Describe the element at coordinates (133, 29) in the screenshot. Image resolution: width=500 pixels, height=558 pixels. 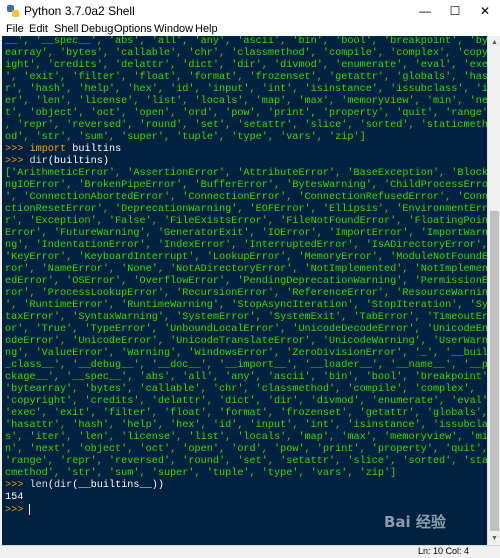
I see `menu-options: Options` at that location.